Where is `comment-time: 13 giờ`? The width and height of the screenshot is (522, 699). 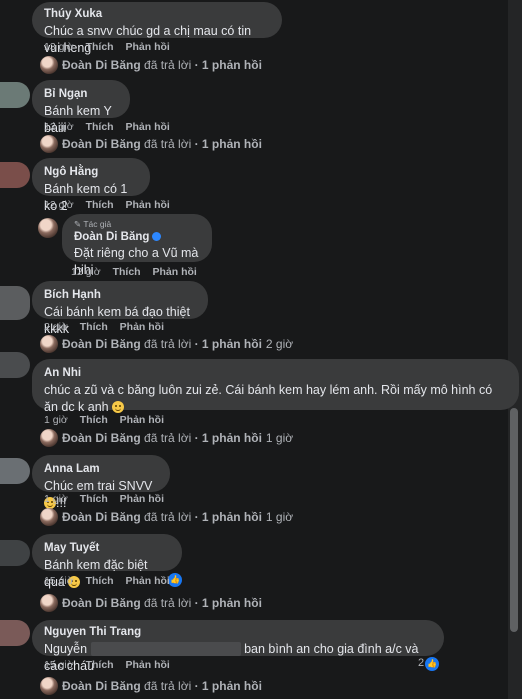
comment-time: 13 giờ is located at coordinates (59, 47).